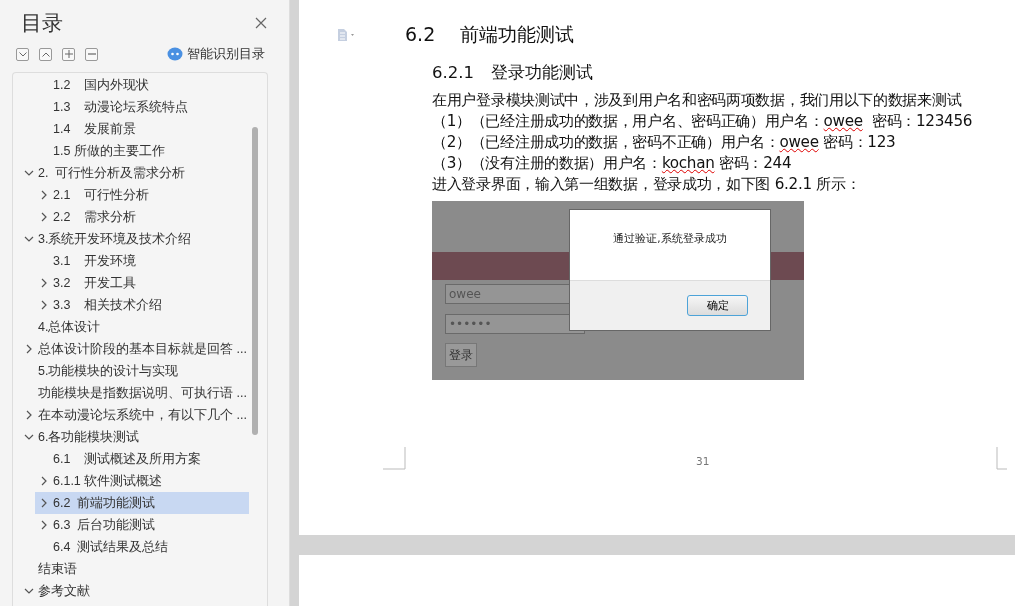 The height and width of the screenshot is (606, 1015). What do you see at coordinates (142, 107) in the screenshot?
I see `toc-item: 1.3 动漫论坛系统特点` at bounding box center [142, 107].